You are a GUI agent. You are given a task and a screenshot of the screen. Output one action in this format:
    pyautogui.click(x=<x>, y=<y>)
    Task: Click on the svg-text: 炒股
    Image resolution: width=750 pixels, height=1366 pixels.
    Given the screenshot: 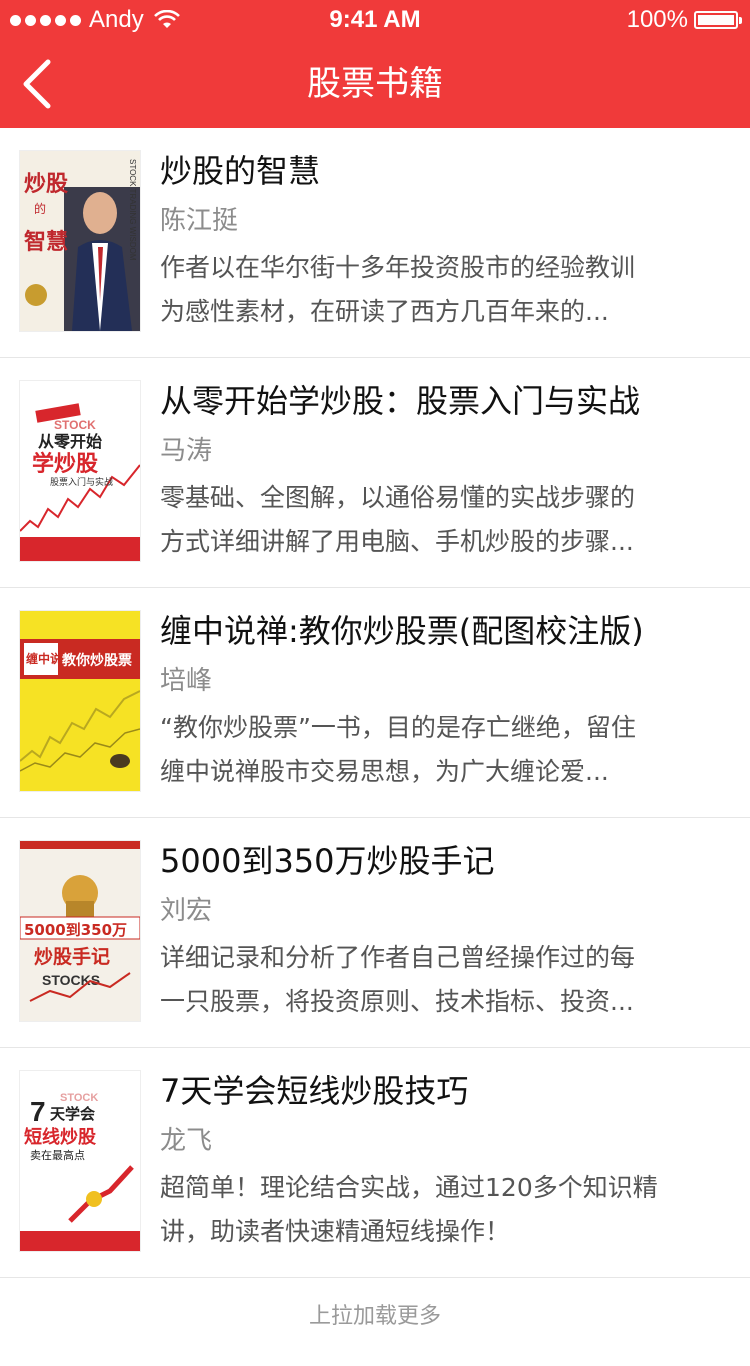 What is the action you would take?
    pyautogui.click(x=46, y=184)
    